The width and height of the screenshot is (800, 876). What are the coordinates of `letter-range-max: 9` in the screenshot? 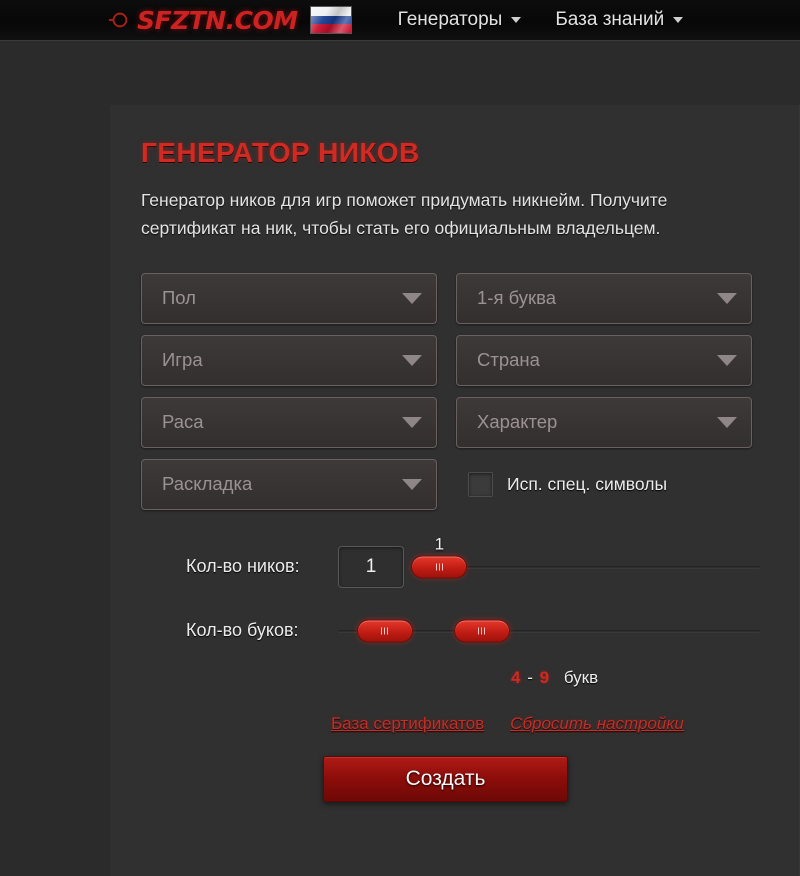 It's located at (544, 677).